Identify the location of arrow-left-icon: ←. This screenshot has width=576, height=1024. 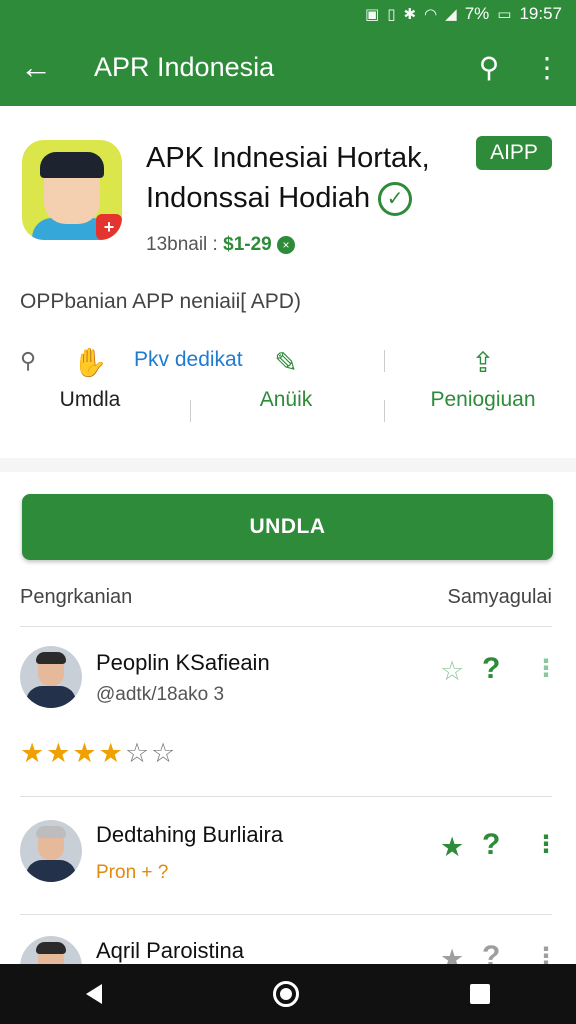
(36, 67).